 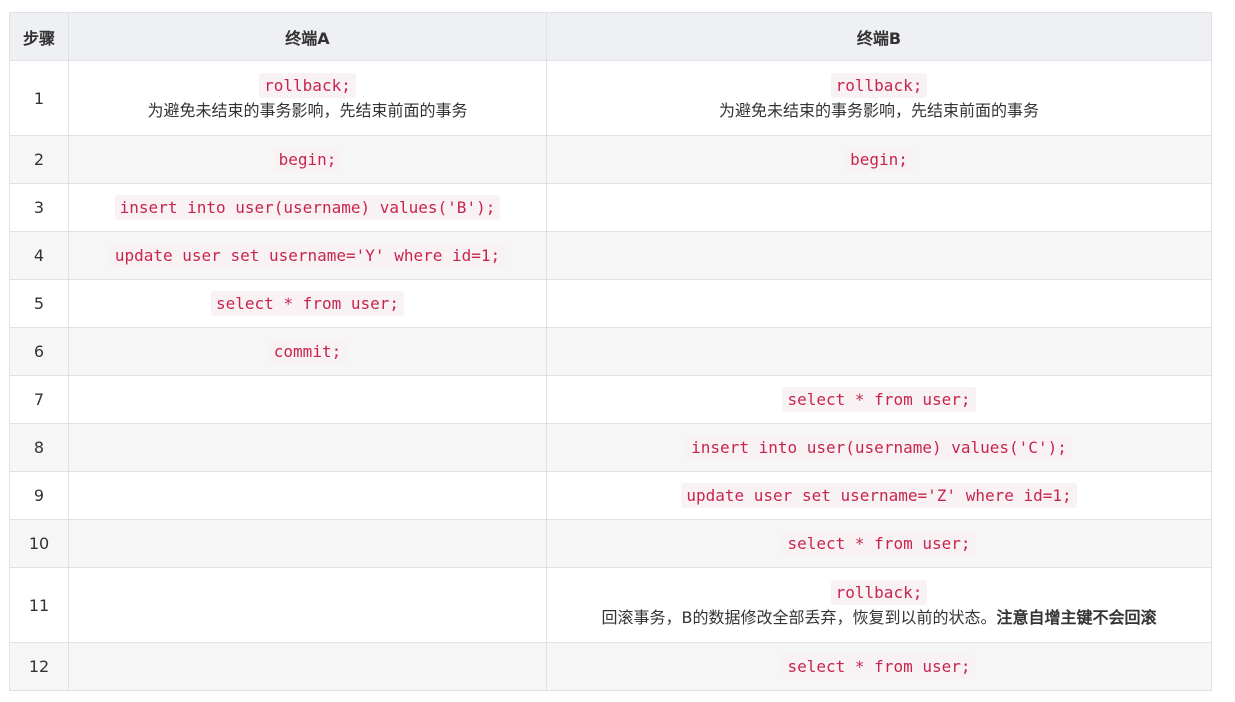 What do you see at coordinates (39, 666) in the screenshot?
I see `step-number: 12` at bounding box center [39, 666].